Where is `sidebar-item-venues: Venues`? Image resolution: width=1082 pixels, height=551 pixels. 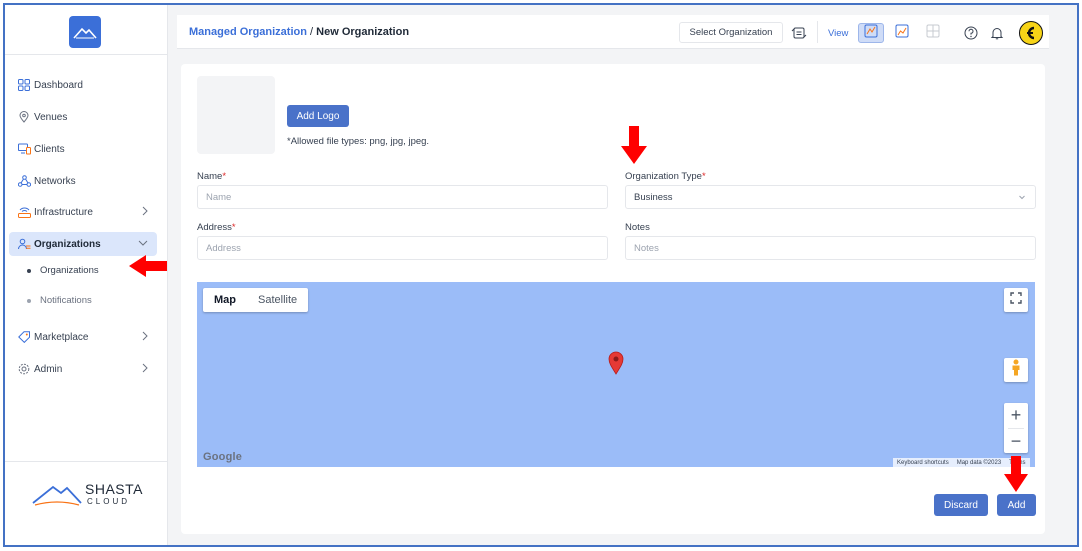 sidebar-item-venues: Venues is located at coordinates (83, 117).